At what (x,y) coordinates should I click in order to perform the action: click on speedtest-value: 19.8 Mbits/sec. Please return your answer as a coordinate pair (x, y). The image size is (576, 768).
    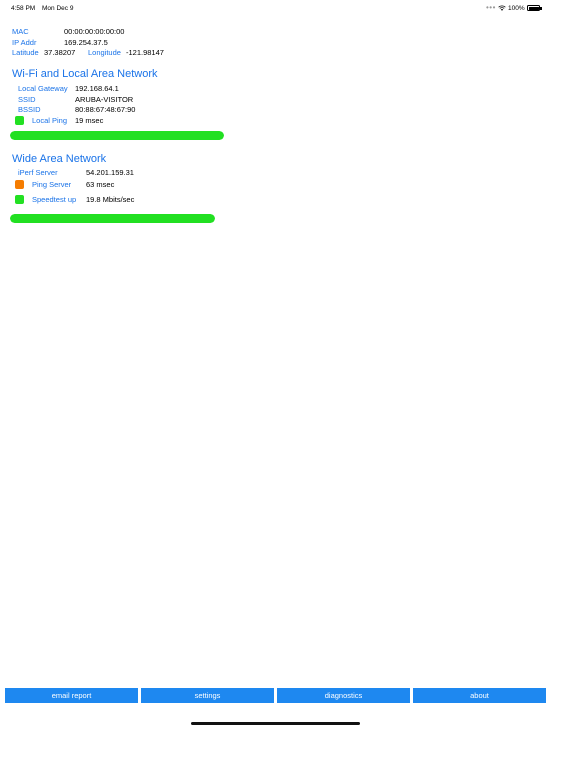
    Looking at the image, I should click on (110, 199).